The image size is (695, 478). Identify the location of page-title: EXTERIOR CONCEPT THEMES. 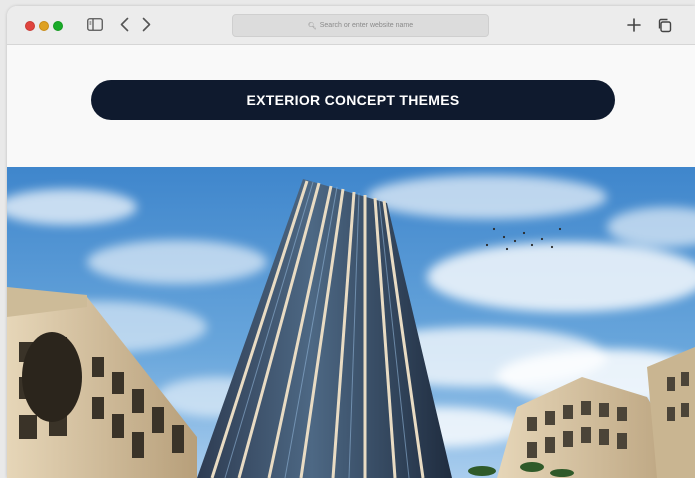
(353, 100).